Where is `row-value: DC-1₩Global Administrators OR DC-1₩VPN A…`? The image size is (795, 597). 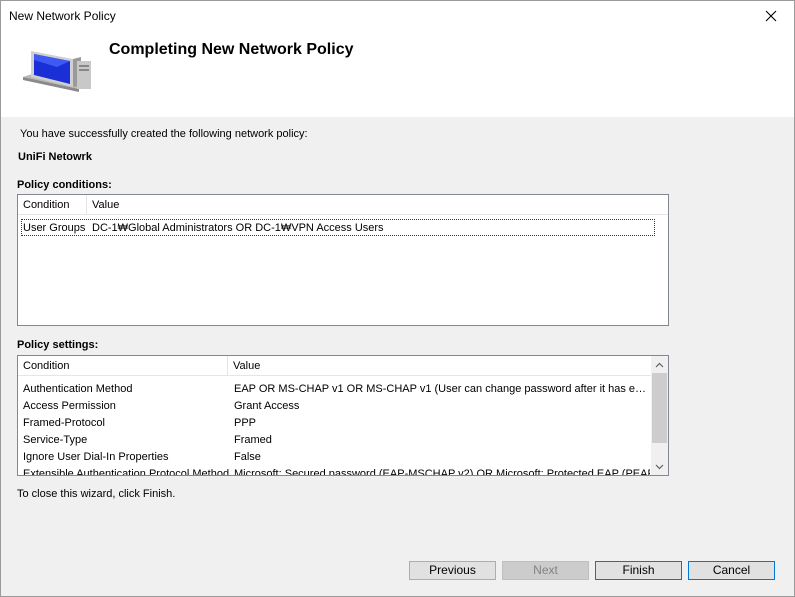 row-value: DC-1₩Global Administrators OR DC-1₩VPN A… is located at coordinates (238, 228).